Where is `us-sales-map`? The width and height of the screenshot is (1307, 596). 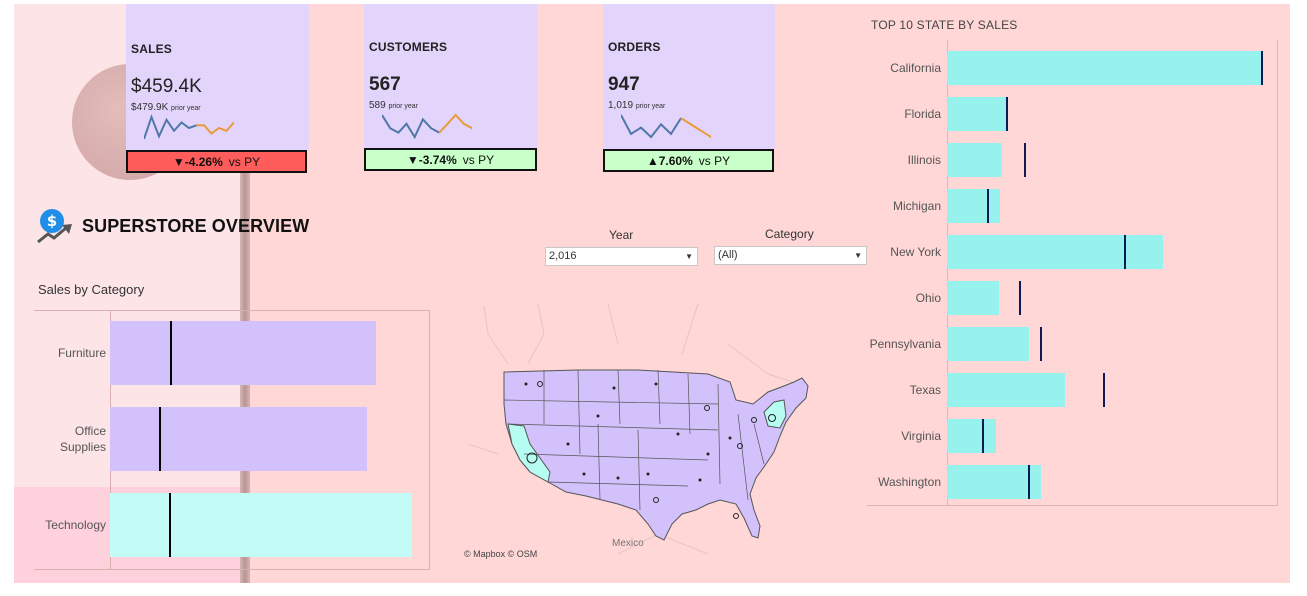
us-sales-map is located at coordinates (656, 434).